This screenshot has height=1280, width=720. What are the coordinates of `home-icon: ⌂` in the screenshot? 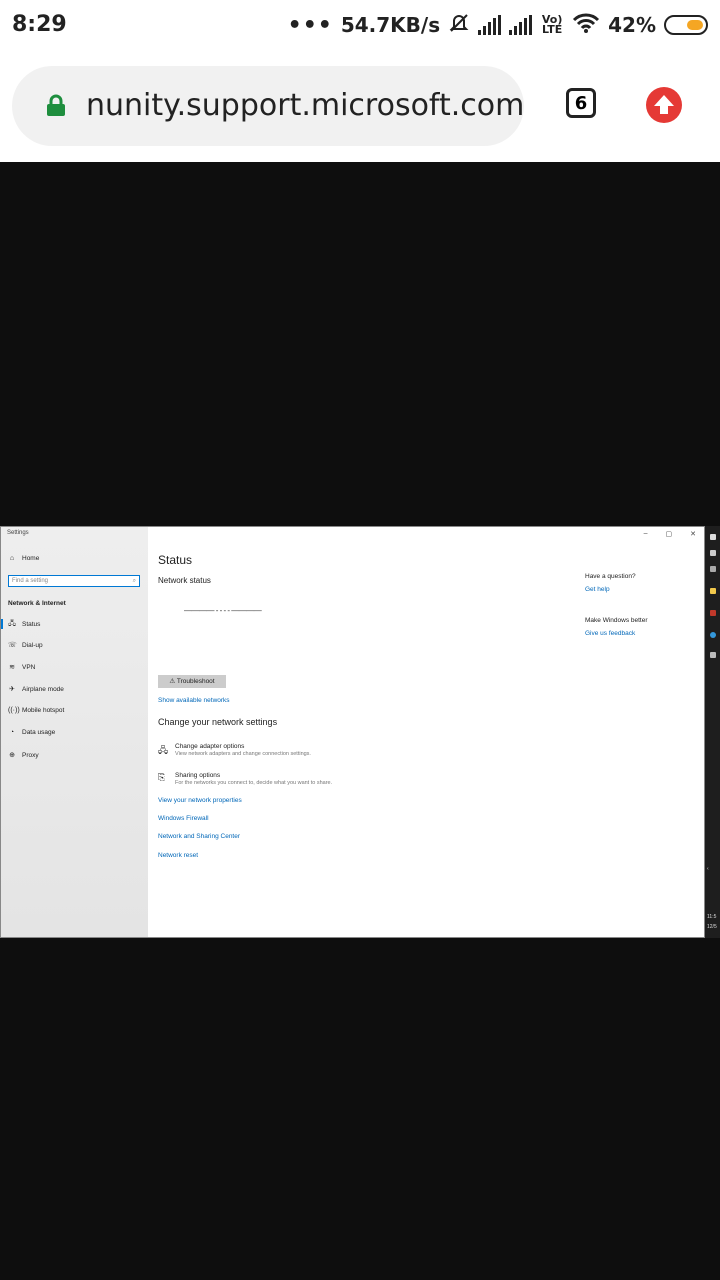 It's located at (12, 558).